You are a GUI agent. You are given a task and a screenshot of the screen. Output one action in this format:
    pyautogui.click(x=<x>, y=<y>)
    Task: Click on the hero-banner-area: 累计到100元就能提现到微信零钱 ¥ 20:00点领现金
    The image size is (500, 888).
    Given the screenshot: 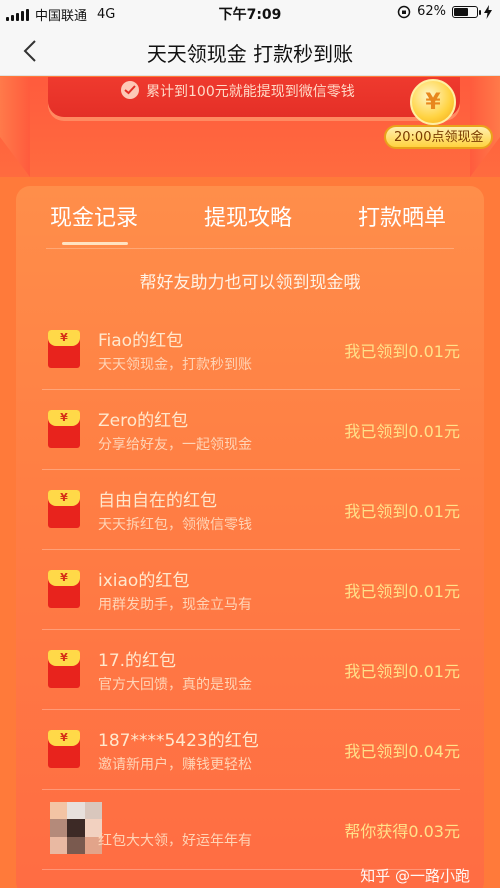 What is the action you would take?
    pyautogui.click(x=250, y=127)
    